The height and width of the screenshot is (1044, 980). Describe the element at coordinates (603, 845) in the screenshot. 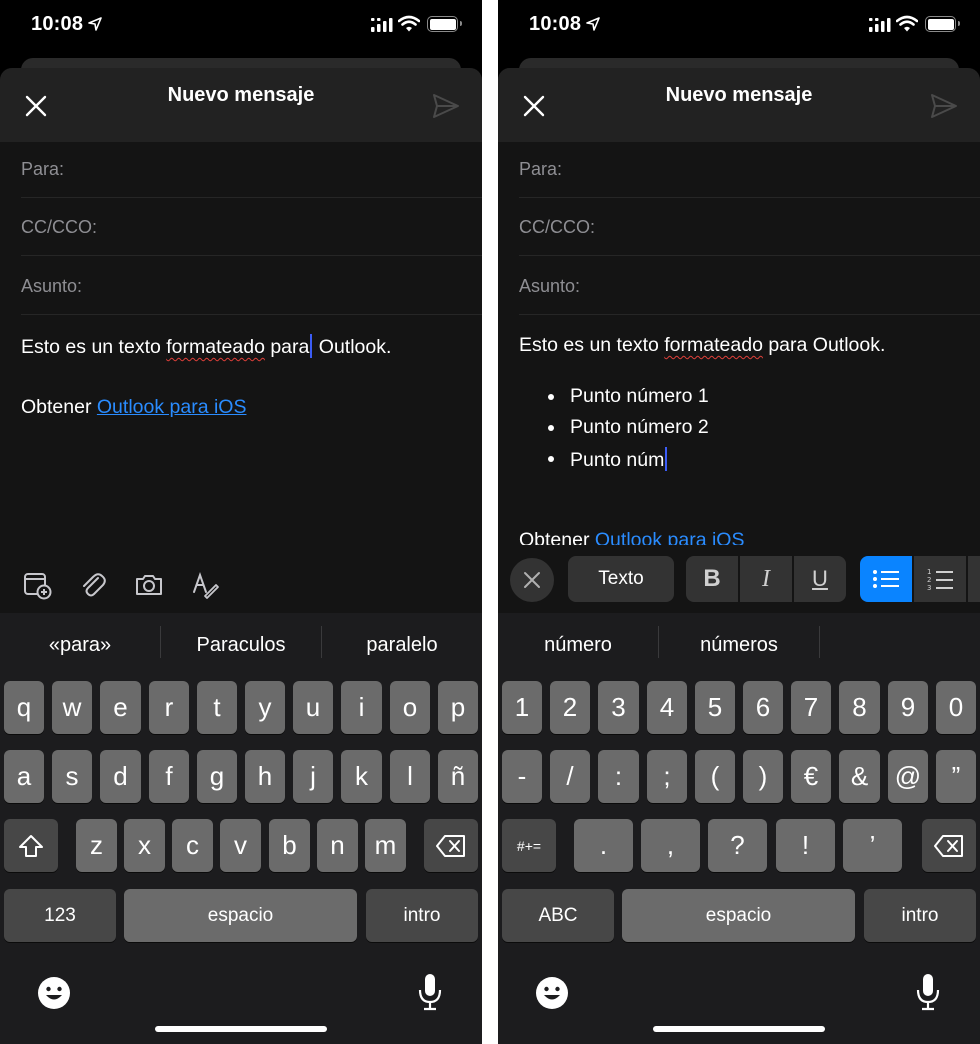

I see `key: .` at that location.